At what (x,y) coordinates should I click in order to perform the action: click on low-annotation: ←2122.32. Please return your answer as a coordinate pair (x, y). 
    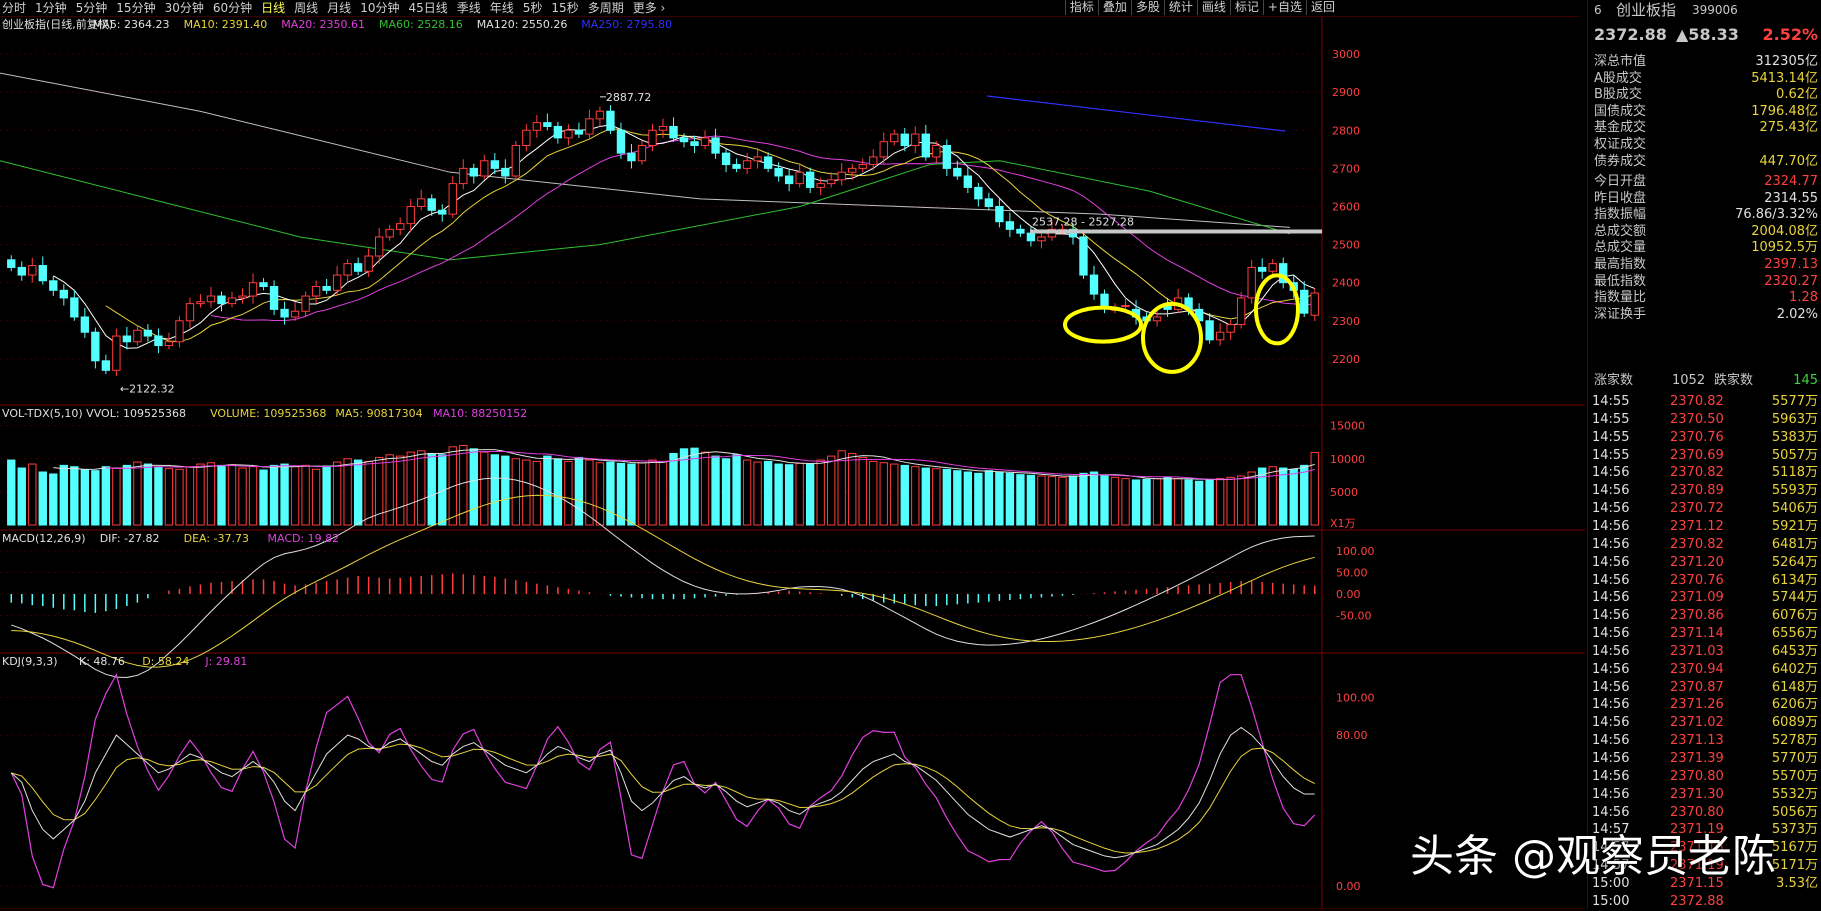
    Looking at the image, I should click on (147, 388).